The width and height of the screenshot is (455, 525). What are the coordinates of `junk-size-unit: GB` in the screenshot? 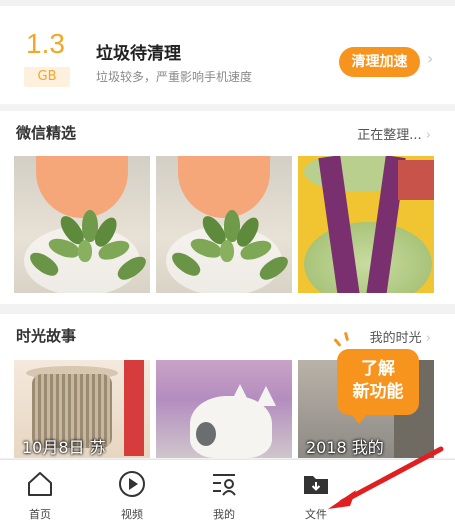 It's located at (47, 77).